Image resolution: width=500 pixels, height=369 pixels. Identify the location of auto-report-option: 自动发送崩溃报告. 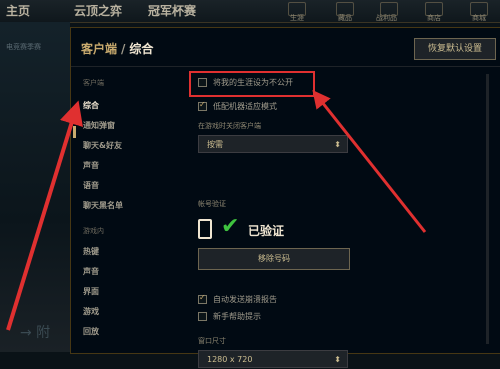
(237, 299).